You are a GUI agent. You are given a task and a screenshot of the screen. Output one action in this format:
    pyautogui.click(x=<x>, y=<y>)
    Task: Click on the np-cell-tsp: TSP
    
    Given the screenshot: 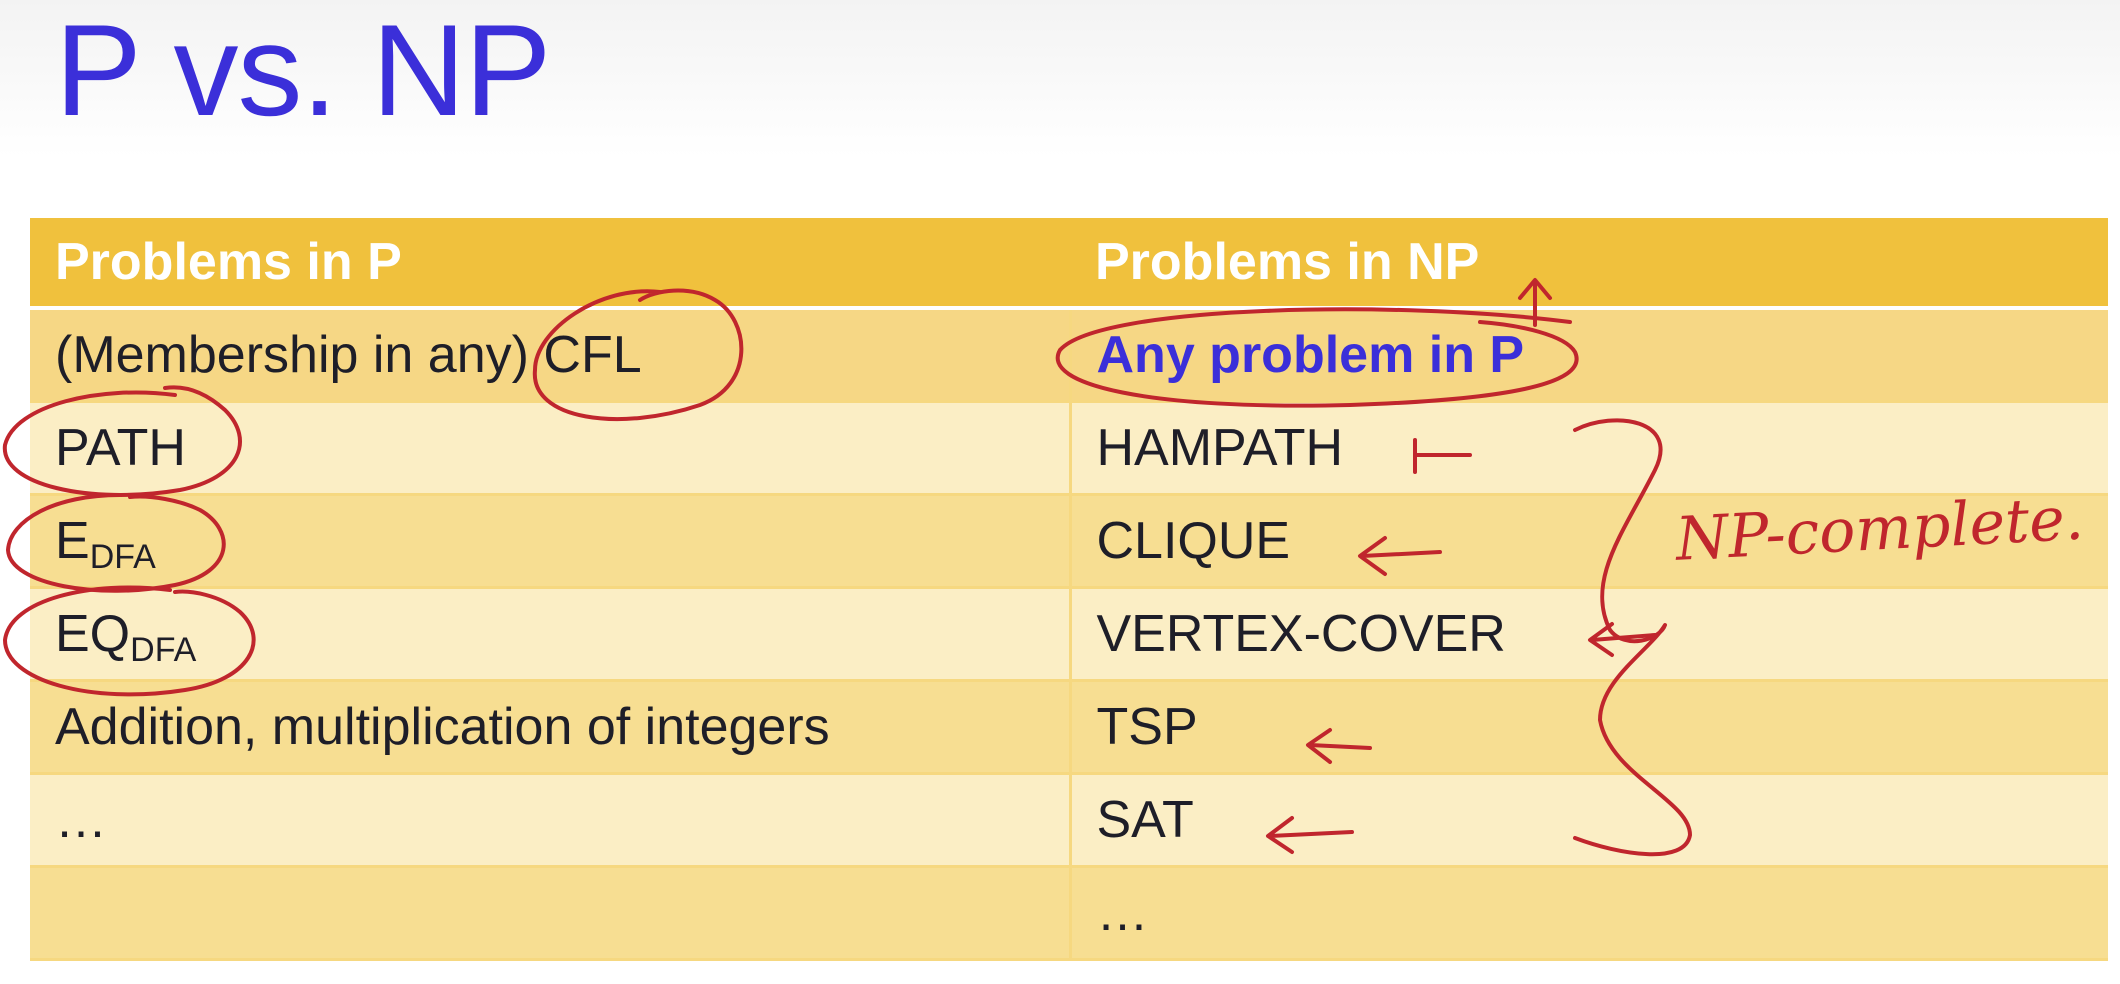 What is the action you would take?
    pyautogui.click(x=1589, y=727)
    